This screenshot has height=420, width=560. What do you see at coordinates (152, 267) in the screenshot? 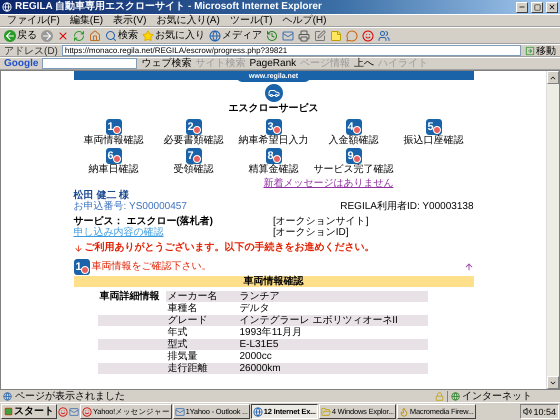
I see `section-heading: 車両情報をご確認下さい。` at bounding box center [152, 267].